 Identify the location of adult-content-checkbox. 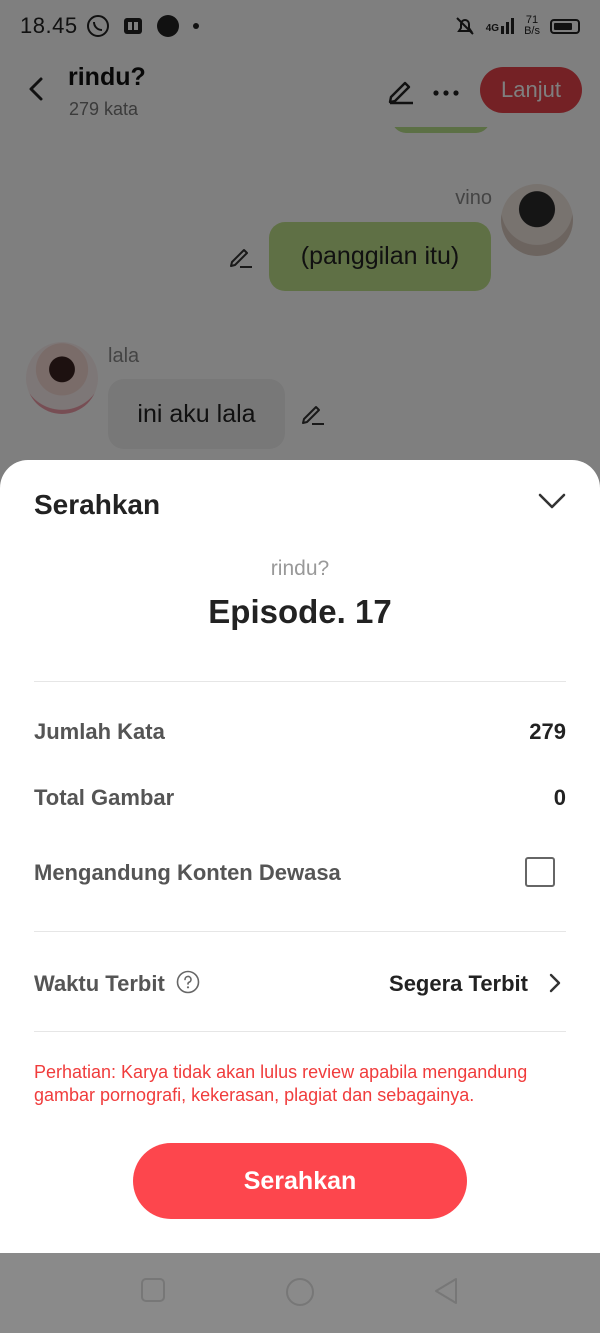
(540, 872).